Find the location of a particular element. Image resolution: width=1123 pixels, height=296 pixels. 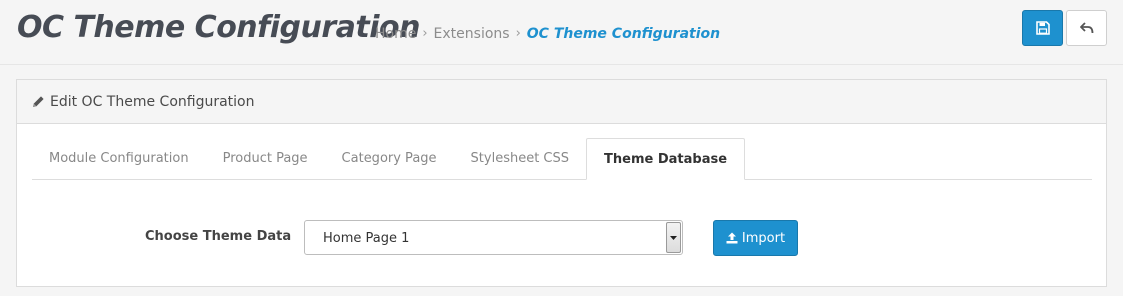

theme-data-select: Home Page 1 is located at coordinates (493, 237).